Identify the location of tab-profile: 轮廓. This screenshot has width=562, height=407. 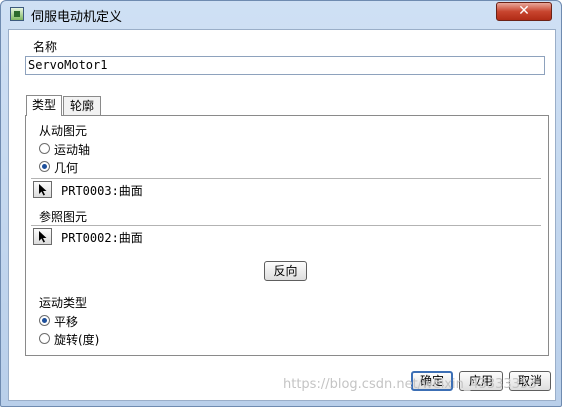
(82, 106).